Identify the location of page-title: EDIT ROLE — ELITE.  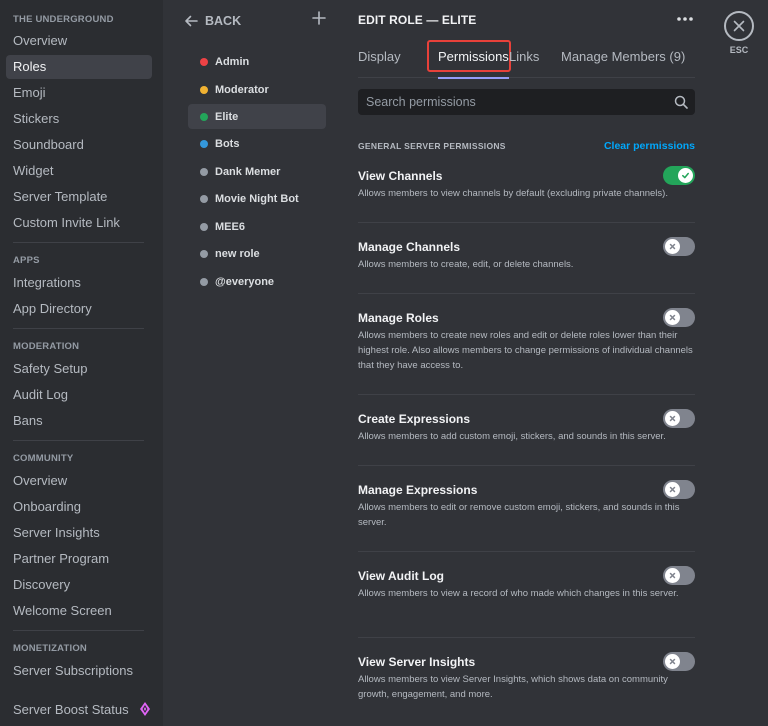
(417, 20).